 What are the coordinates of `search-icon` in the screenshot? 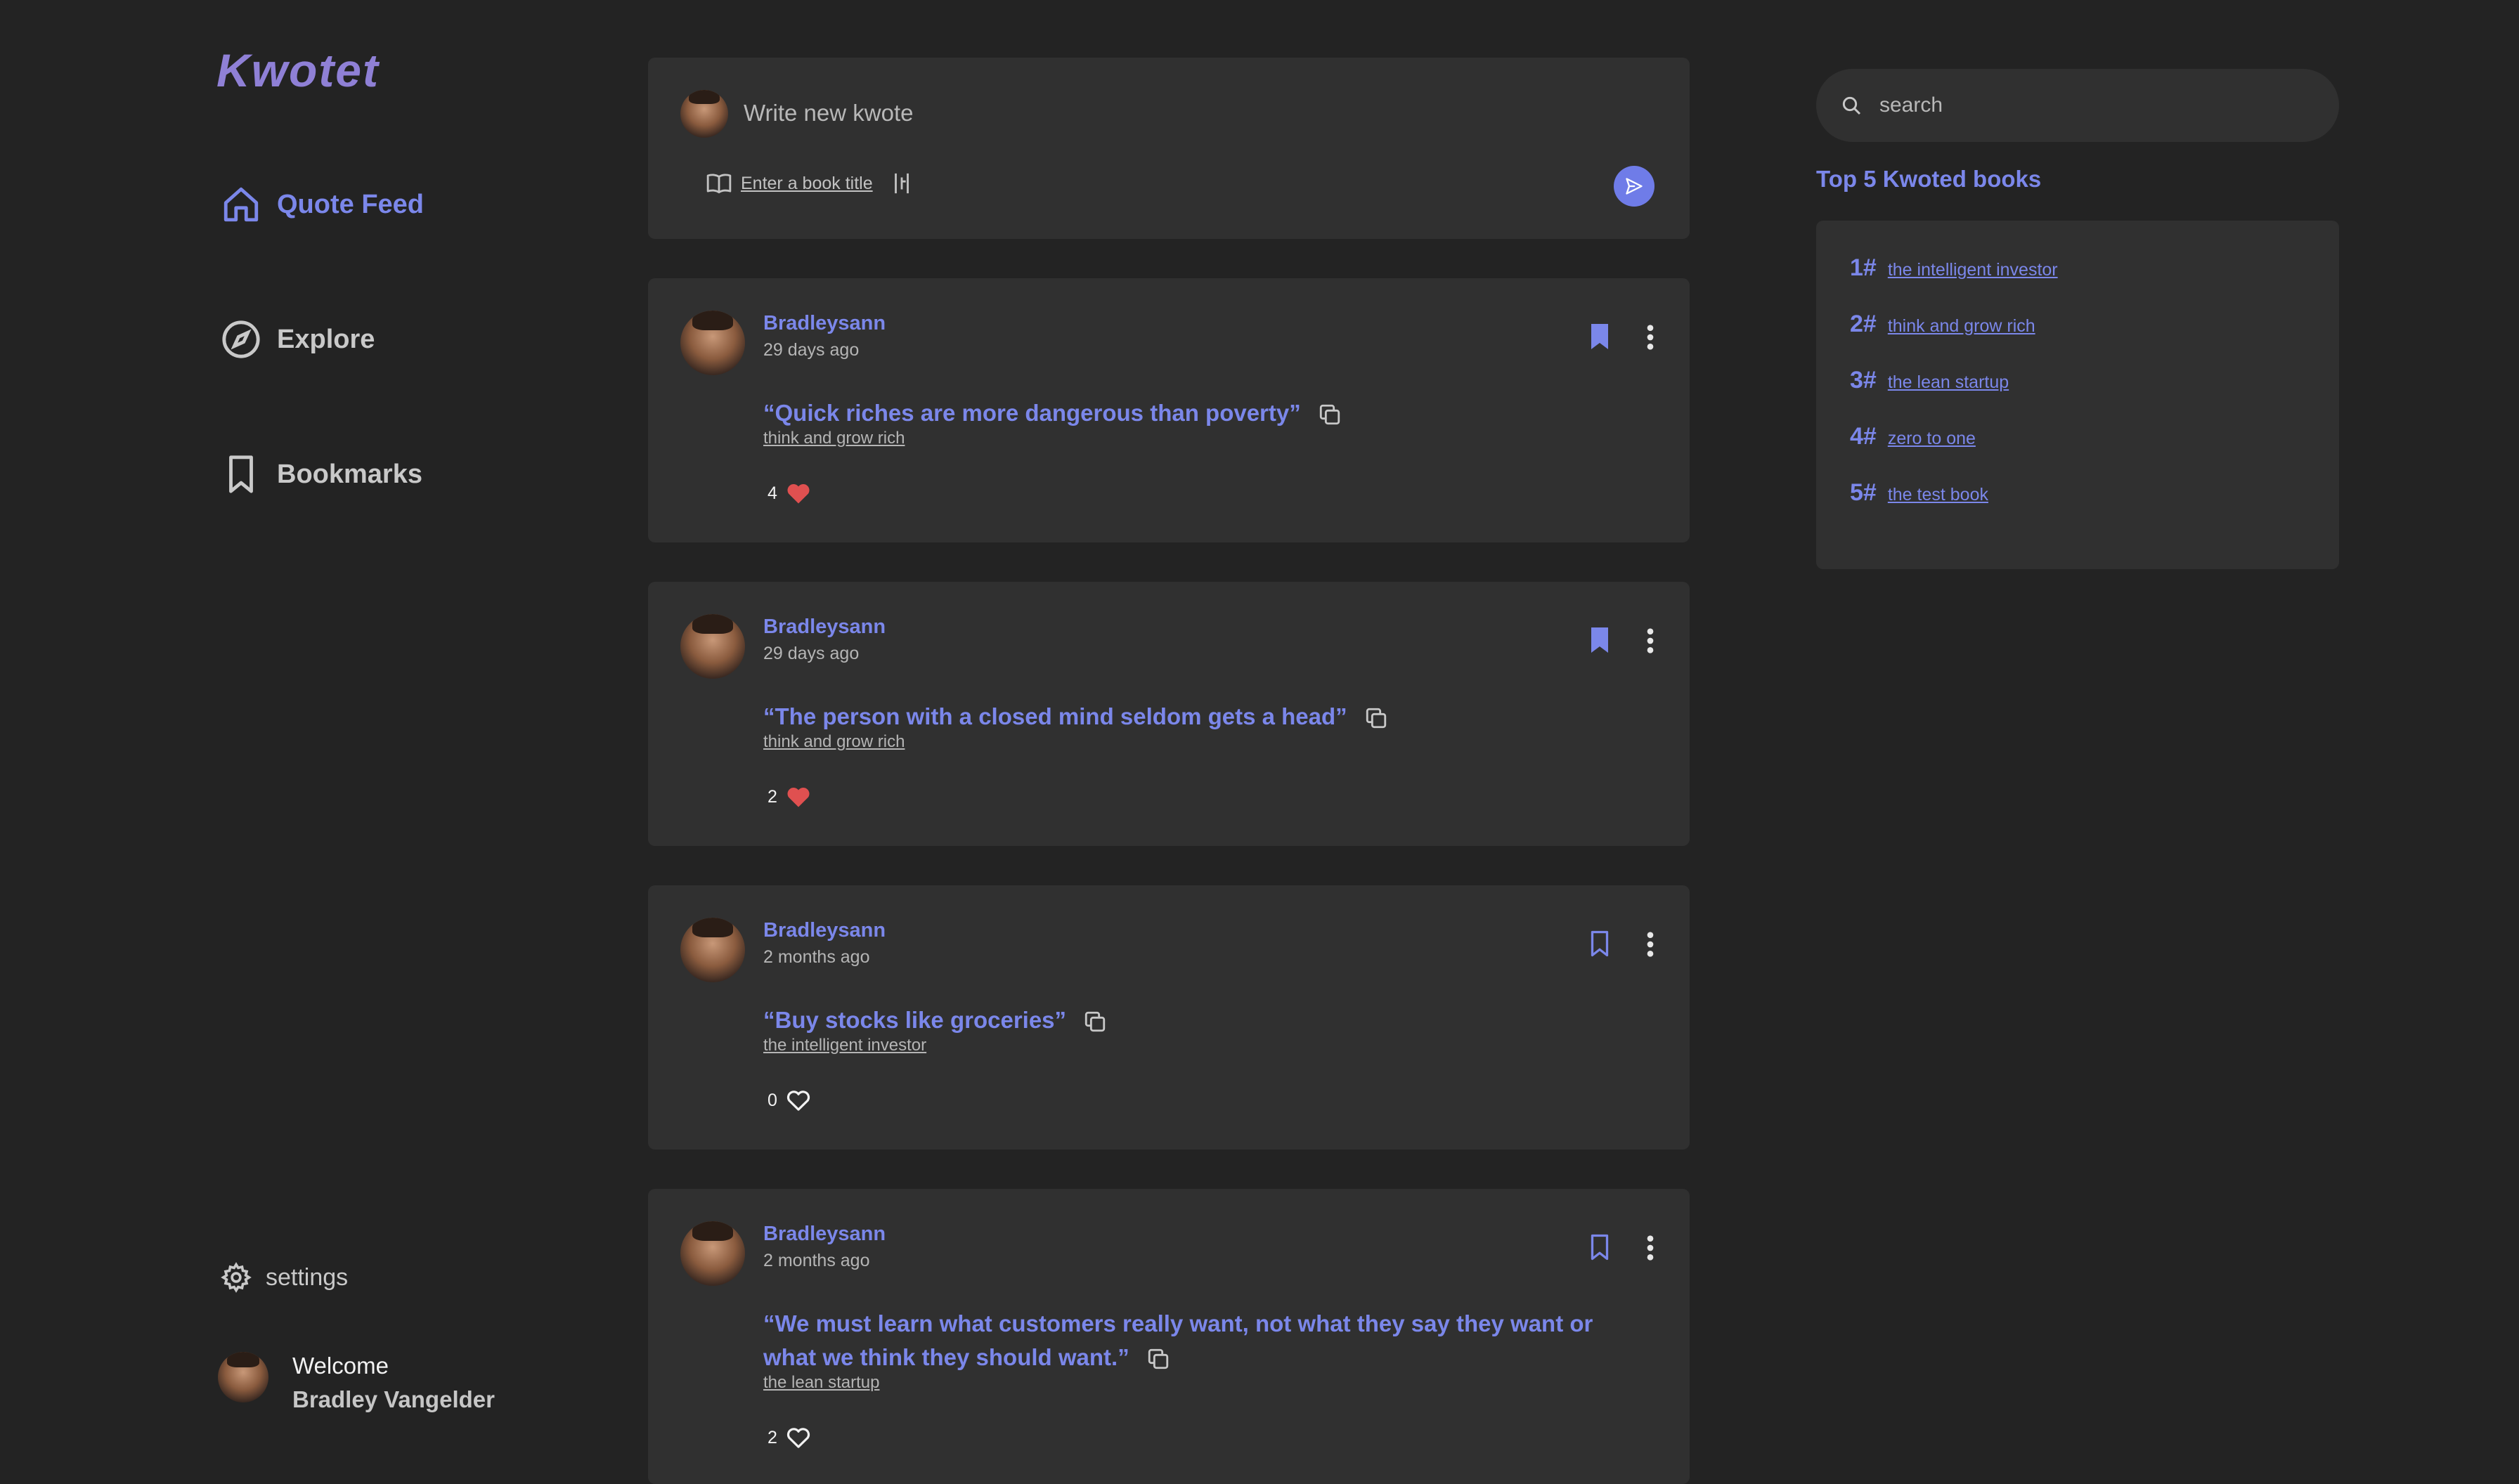 It's located at (1851, 105).